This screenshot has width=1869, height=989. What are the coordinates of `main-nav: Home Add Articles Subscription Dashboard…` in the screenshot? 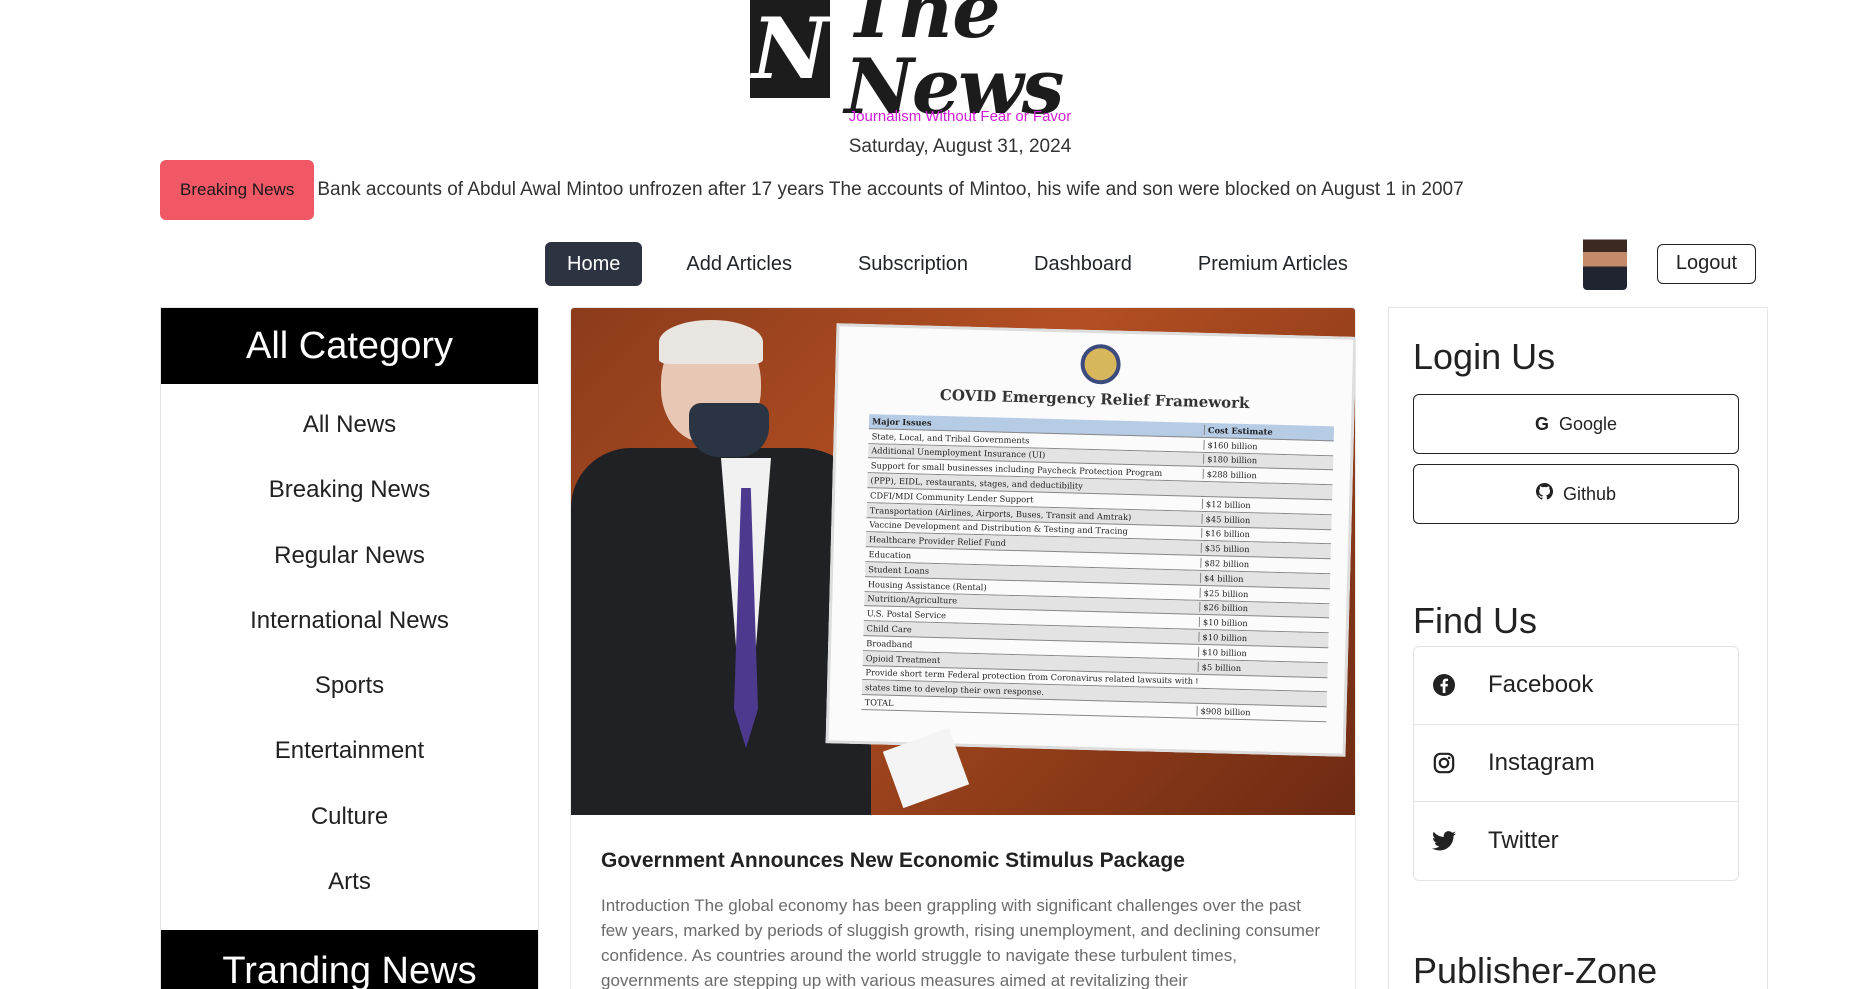 It's located at (968, 264).